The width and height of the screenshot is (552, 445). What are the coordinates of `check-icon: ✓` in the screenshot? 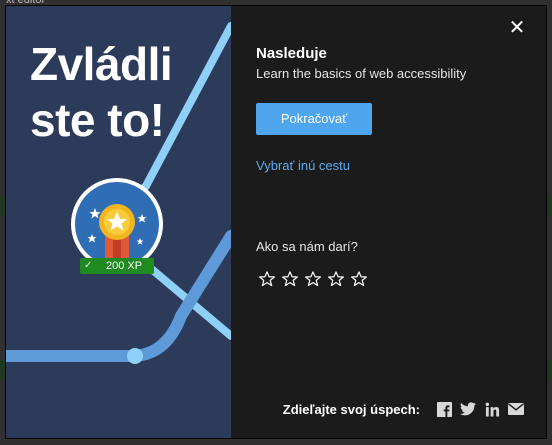 It's located at (88, 265).